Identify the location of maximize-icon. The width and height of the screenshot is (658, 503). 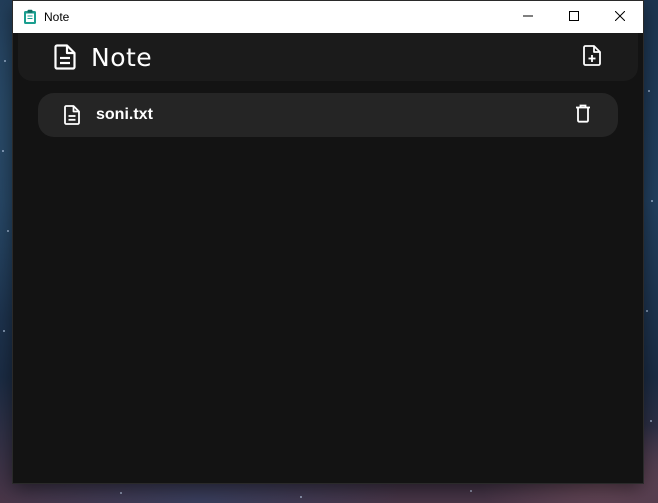
(574, 17).